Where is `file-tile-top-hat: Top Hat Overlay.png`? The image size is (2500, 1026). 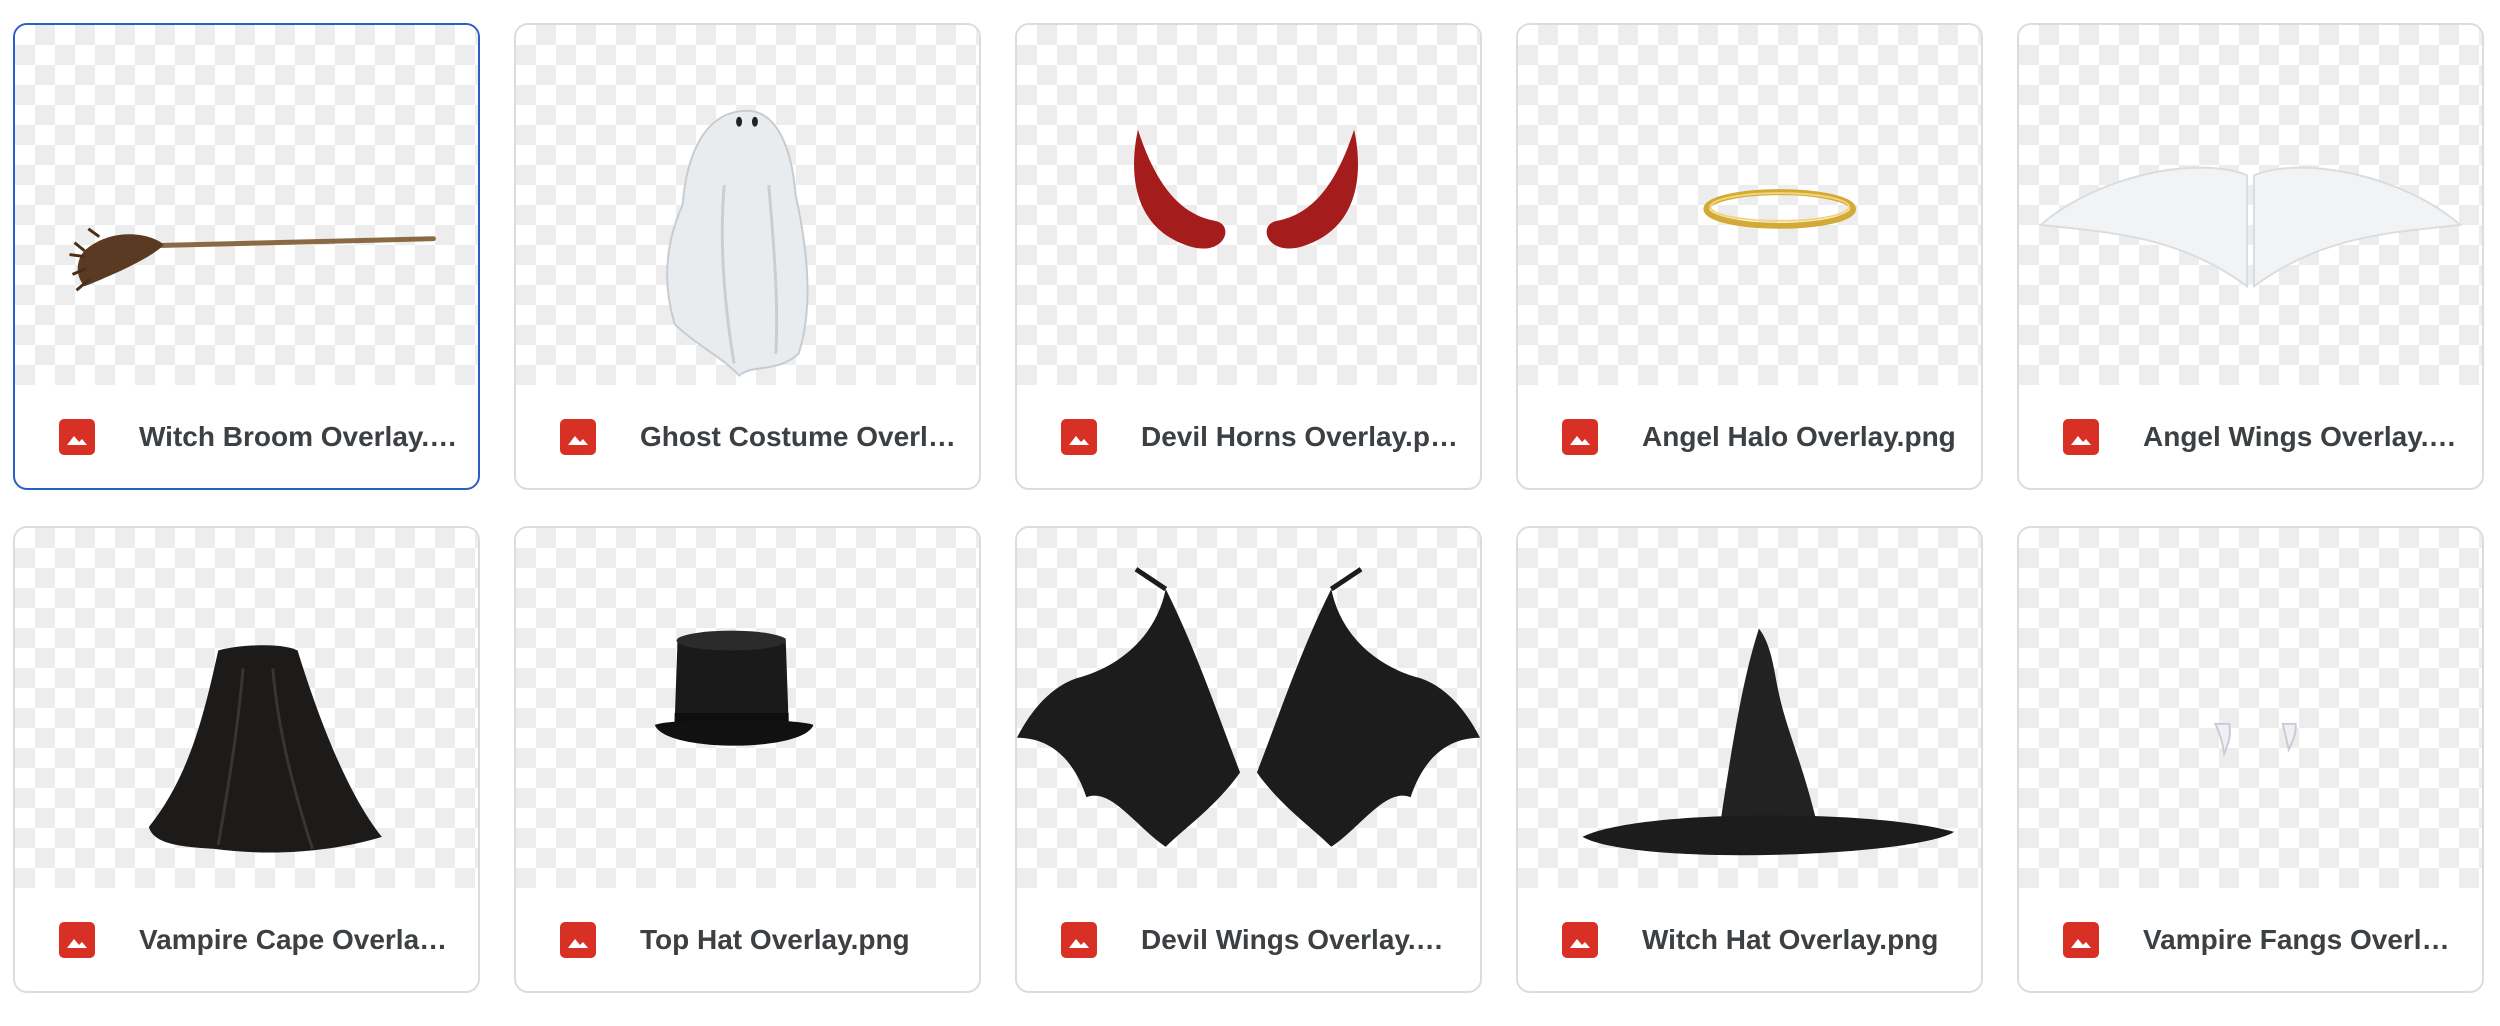 file-tile-top-hat: Top Hat Overlay.png is located at coordinates (747, 759).